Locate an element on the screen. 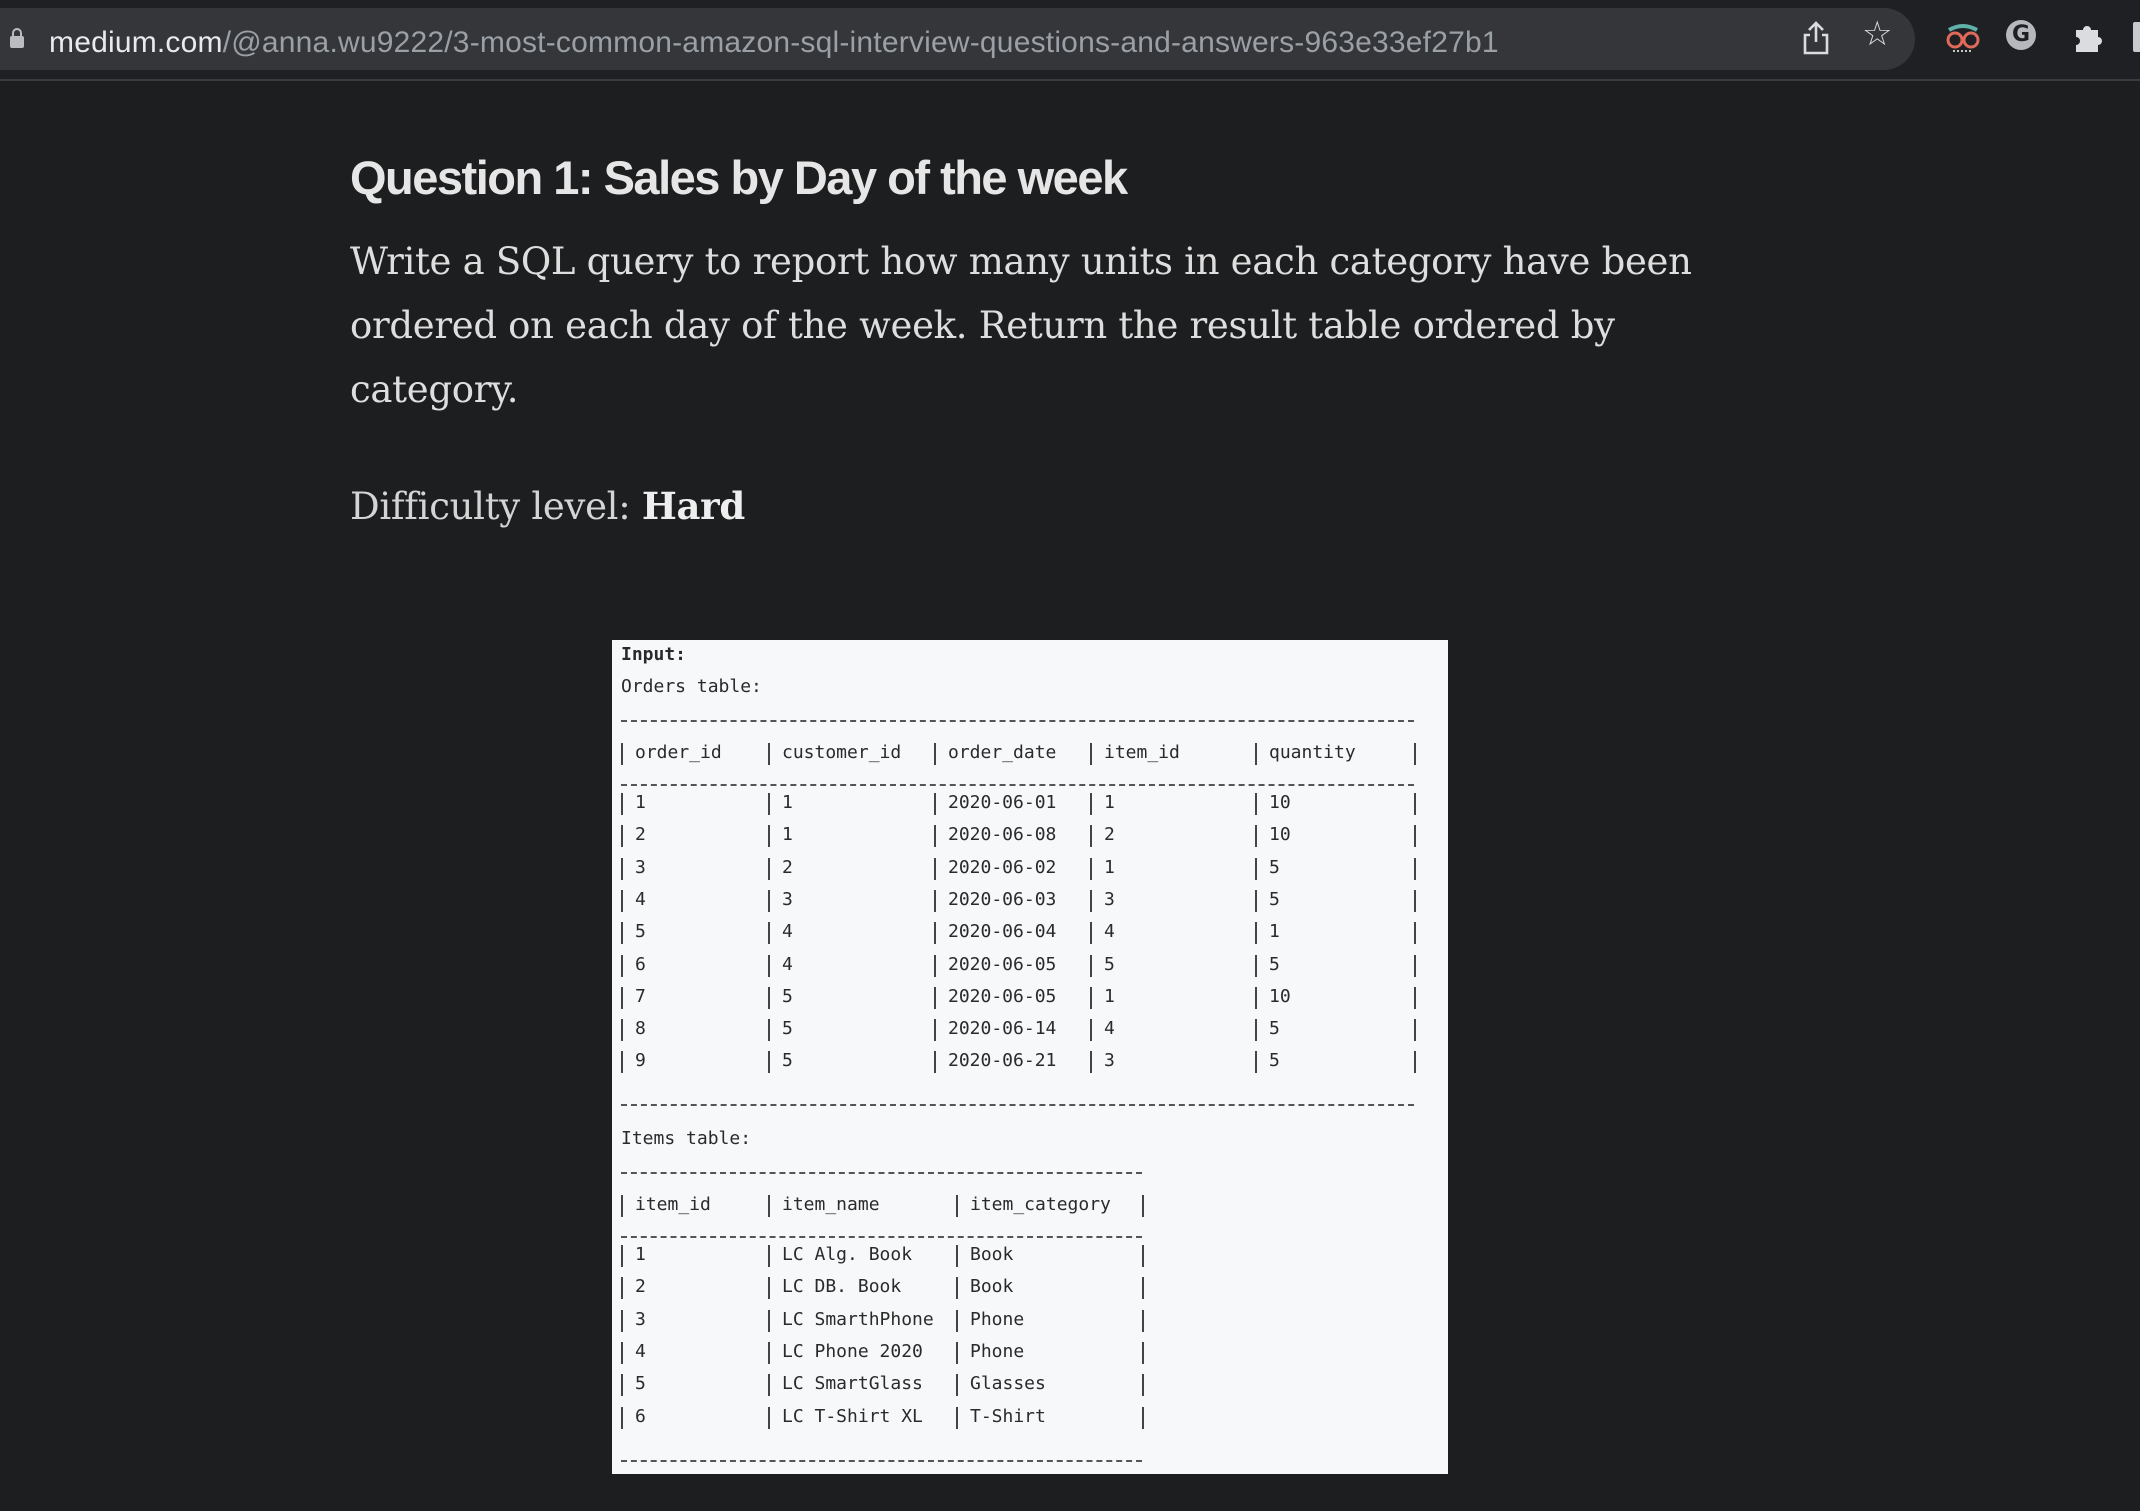  orders-table-label: Orders table: is located at coordinates (691, 686).